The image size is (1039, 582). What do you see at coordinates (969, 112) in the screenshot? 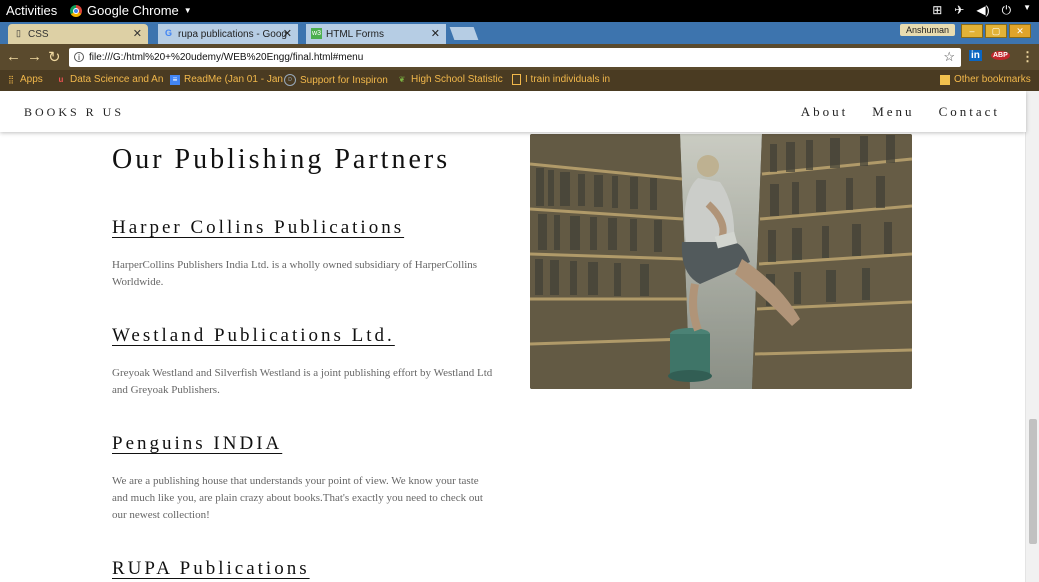
I see `nav-link-contact: Contact` at bounding box center [969, 112].